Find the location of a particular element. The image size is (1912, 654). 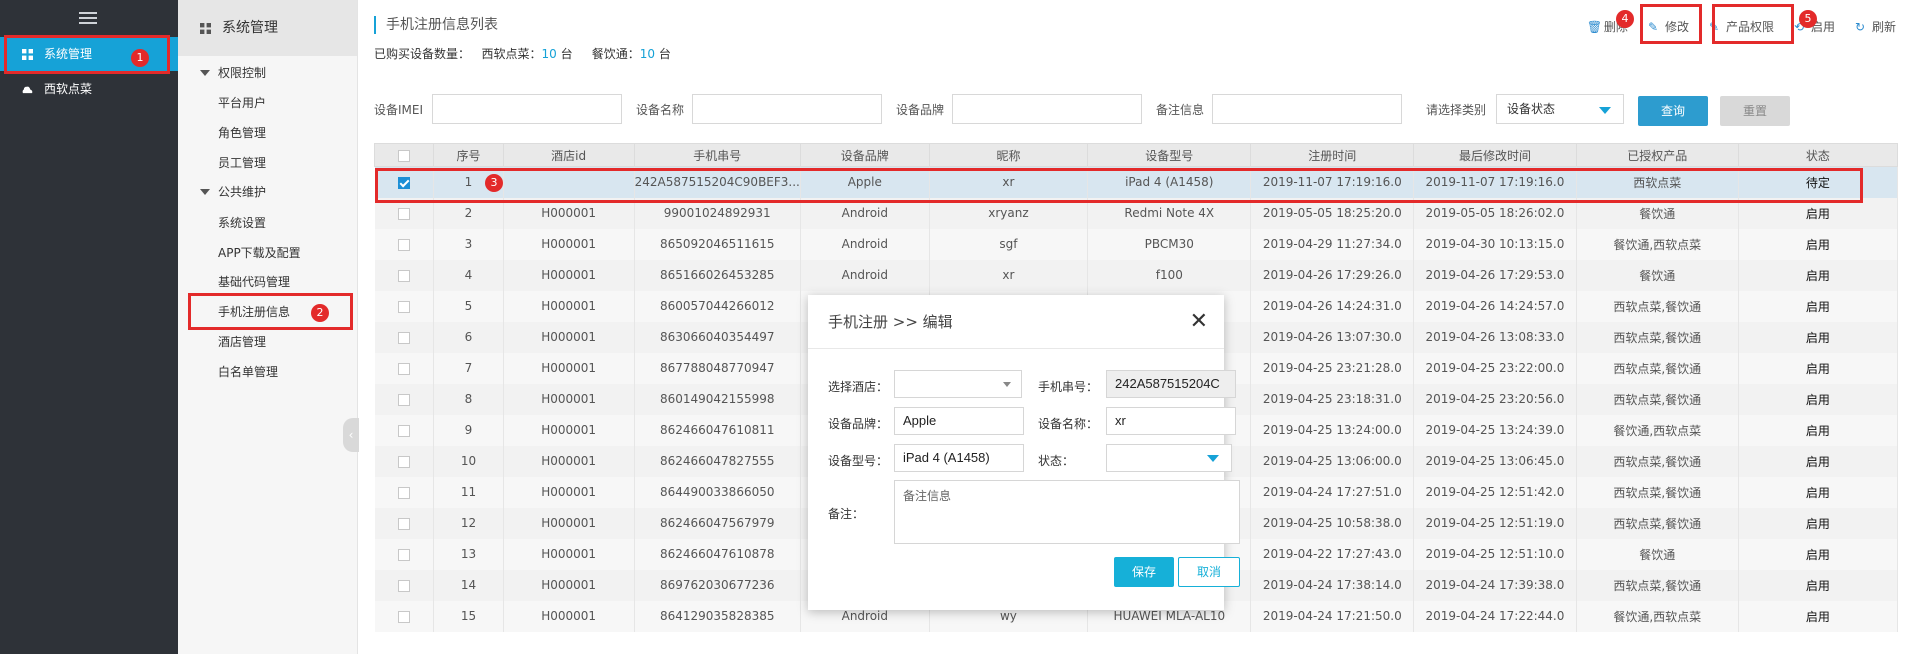

remark-label: 备注： is located at coordinates (846, 514).